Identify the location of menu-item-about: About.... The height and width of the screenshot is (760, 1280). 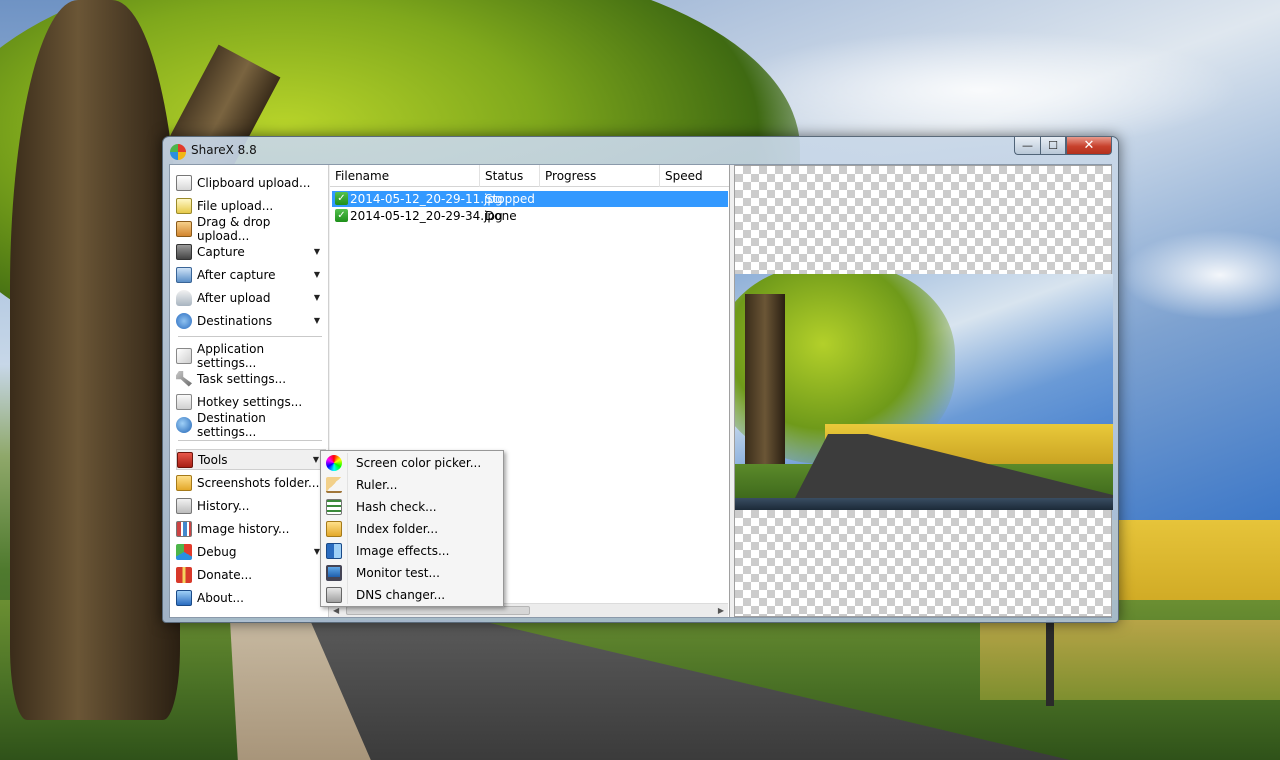
(251, 597).